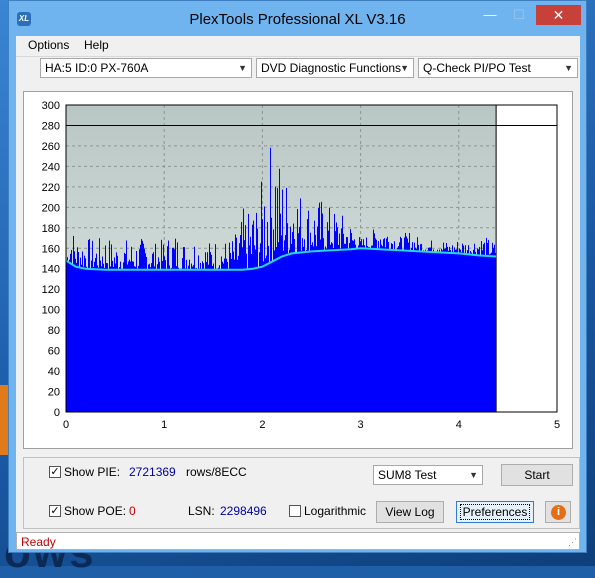 The width and height of the screenshot is (595, 578). I want to click on maximize-button: ☐, so click(519, 15).